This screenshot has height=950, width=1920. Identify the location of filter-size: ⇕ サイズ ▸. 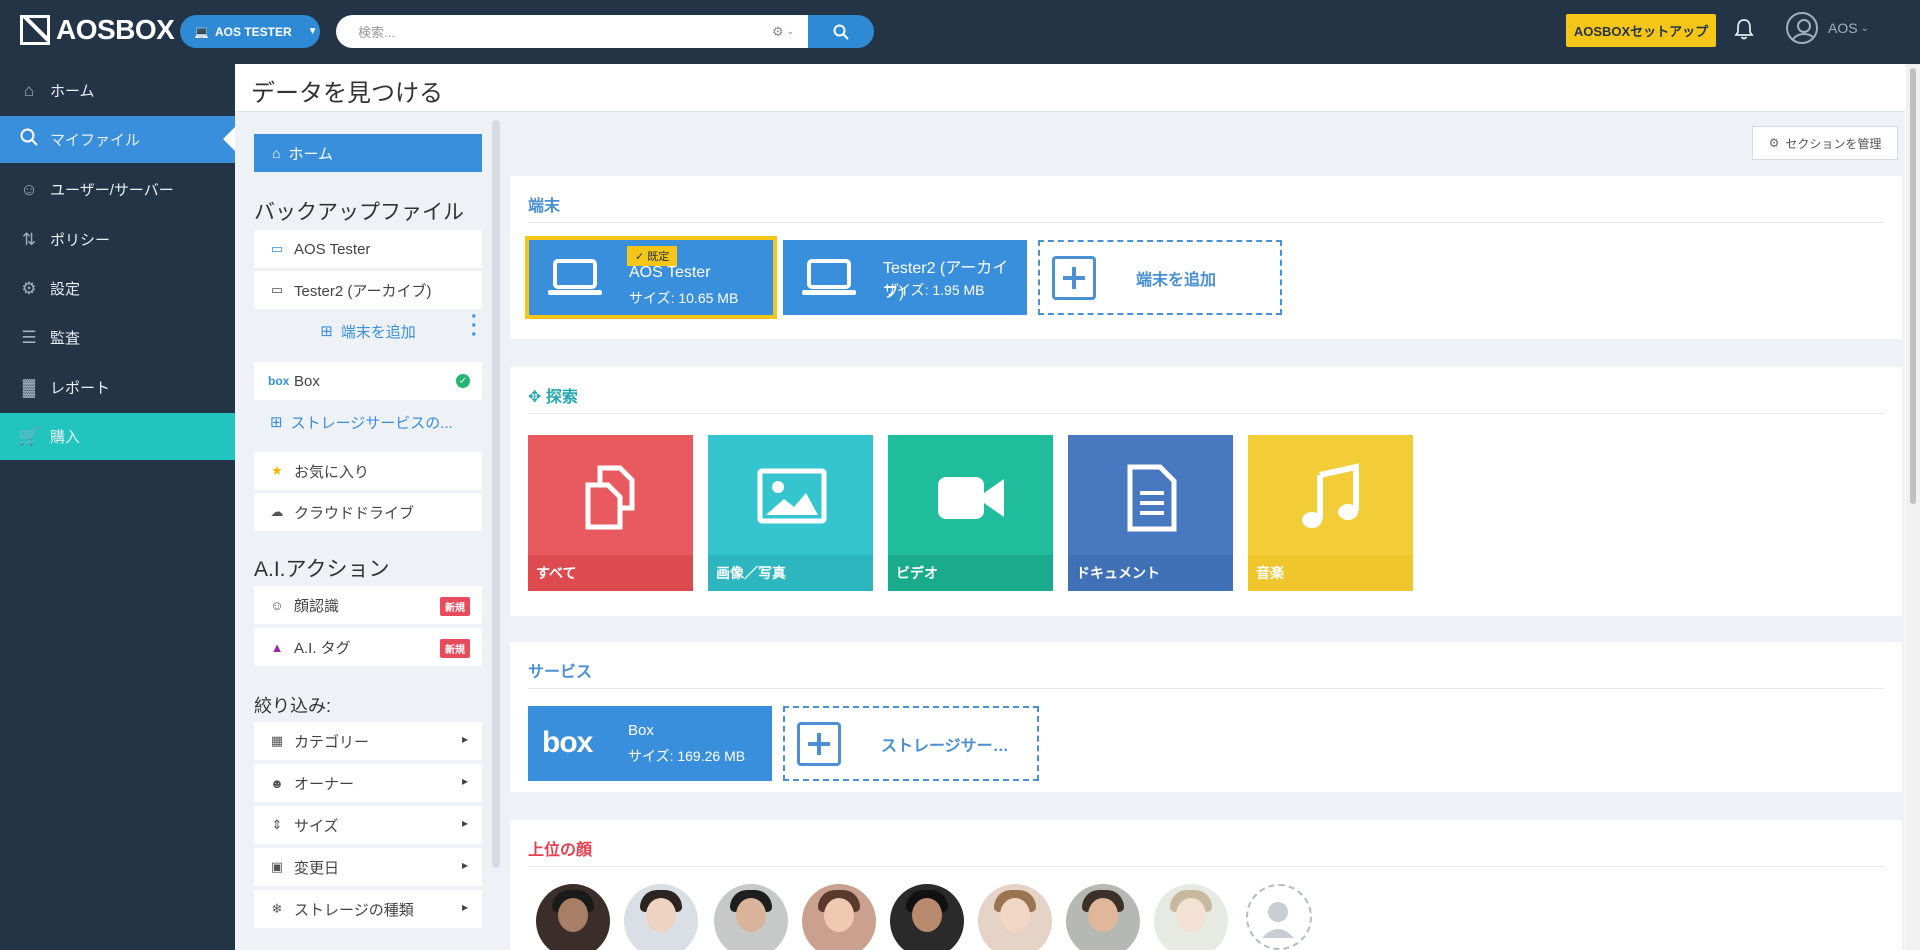
(368, 825).